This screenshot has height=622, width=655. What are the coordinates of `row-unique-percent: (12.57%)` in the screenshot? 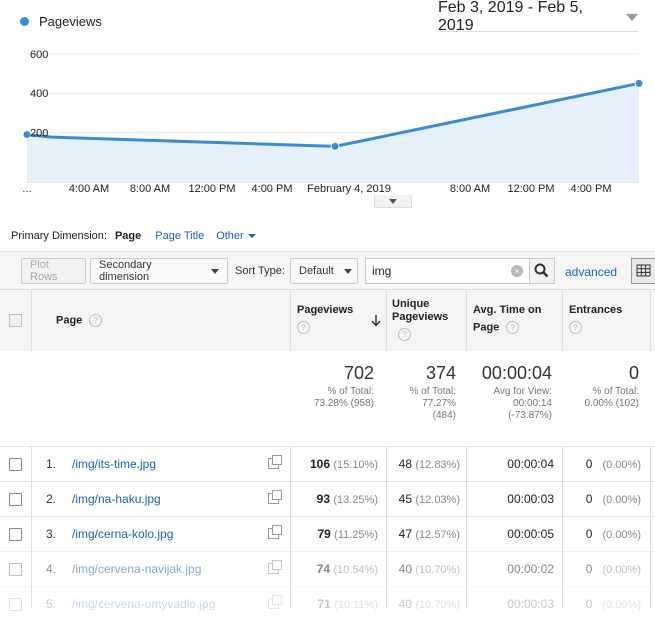 It's located at (437, 535).